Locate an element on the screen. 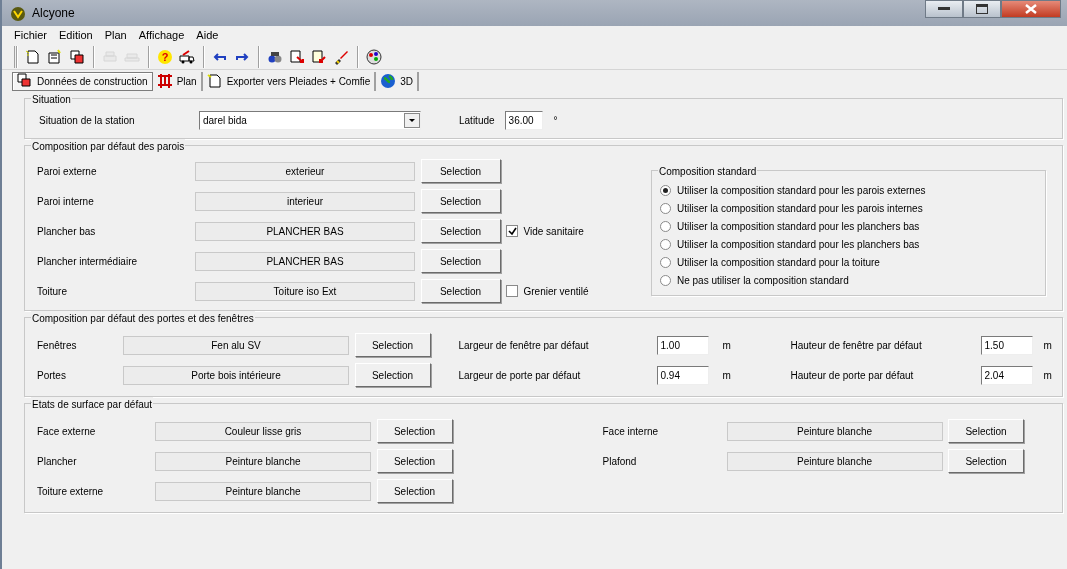  tab: Plan is located at coordinates (177, 81).